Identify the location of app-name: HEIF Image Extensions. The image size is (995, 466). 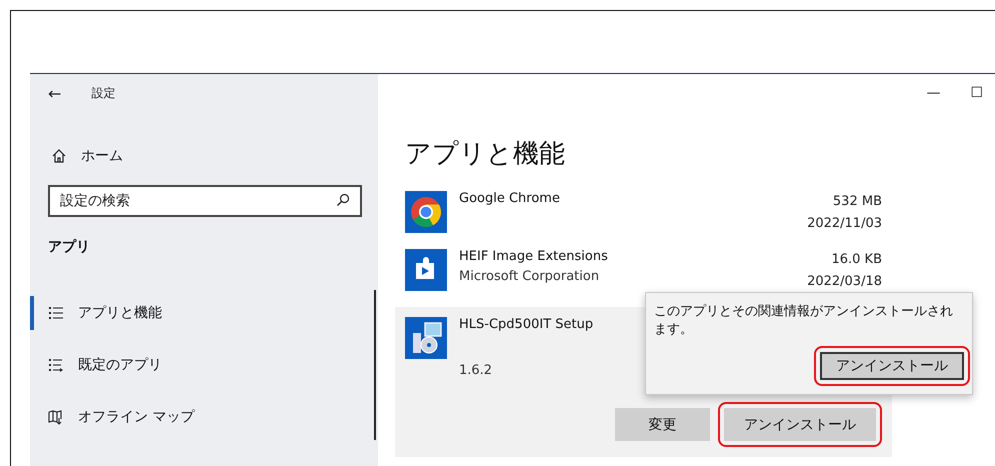
(533, 256).